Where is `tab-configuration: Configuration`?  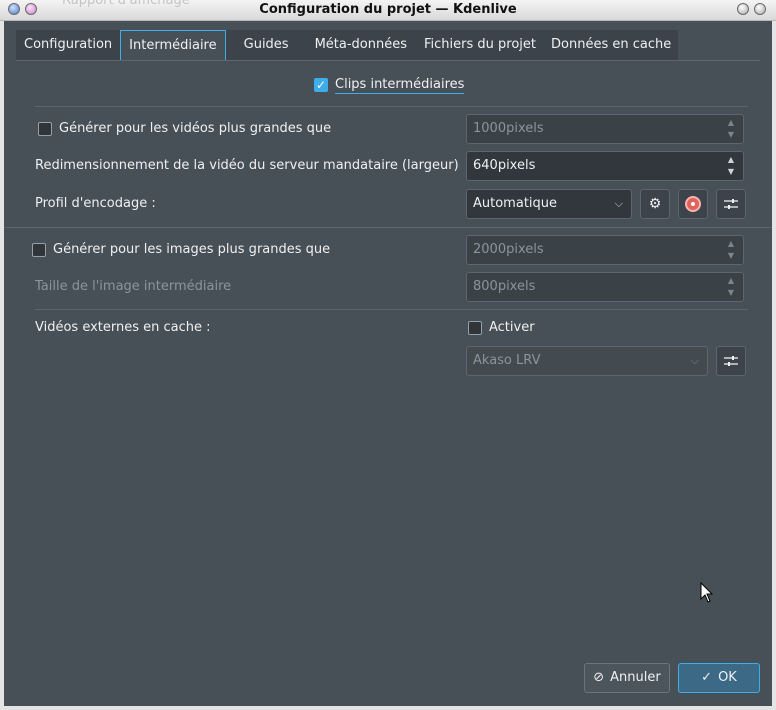 tab-configuration: Configuration is located at coordinates (68, 45).